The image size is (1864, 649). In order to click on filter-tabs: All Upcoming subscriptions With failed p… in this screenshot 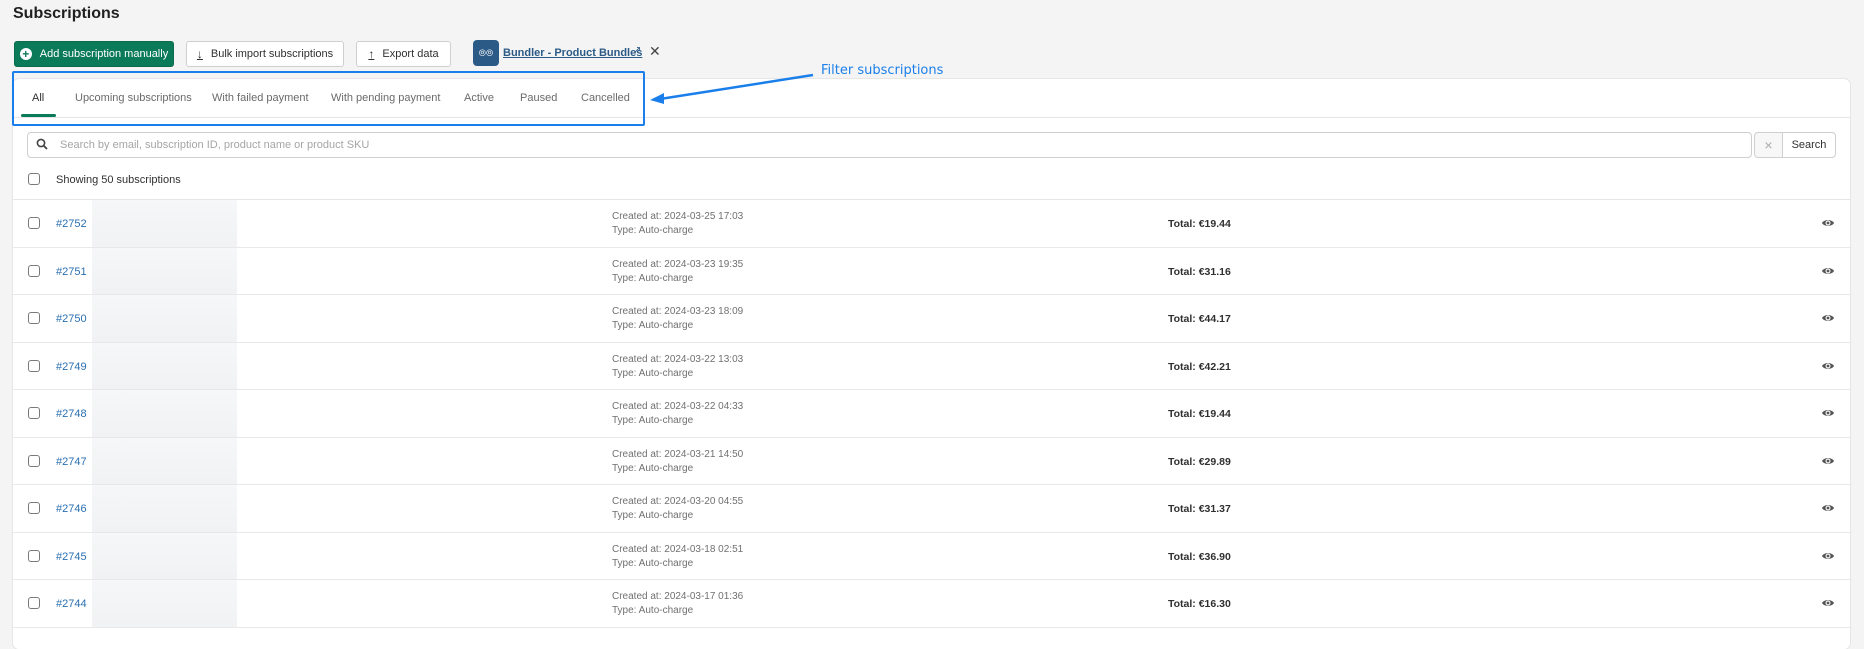, I will do `click(931, 98)`.